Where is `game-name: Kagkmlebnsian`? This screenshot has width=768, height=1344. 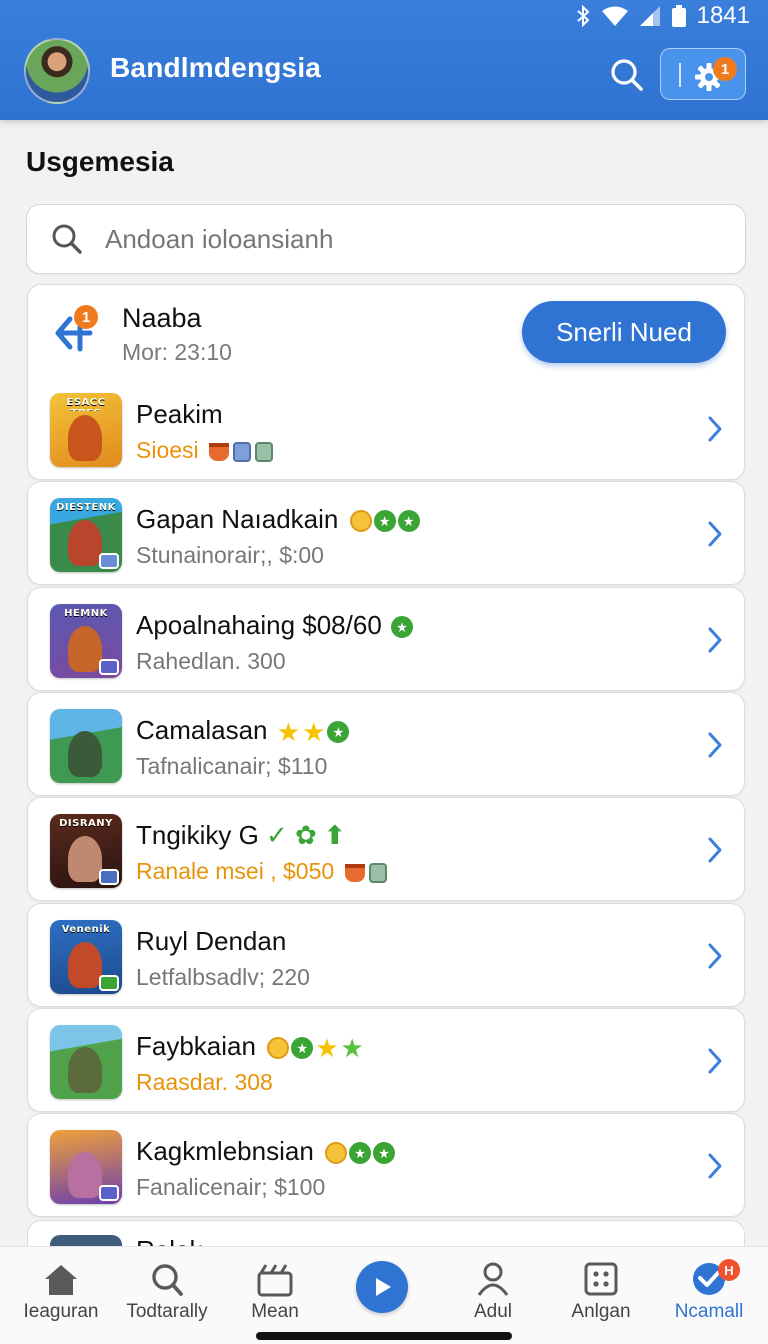
game-name: Kagkmlebnsian is located at coordinates (266, 1151).